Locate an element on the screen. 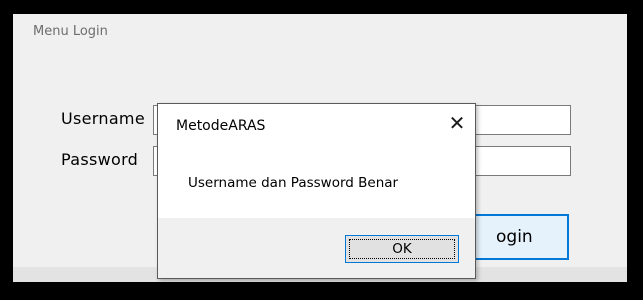 The width and height of the screenshot is (643, 300). username-label: Username is located at coordinates (103, 118).